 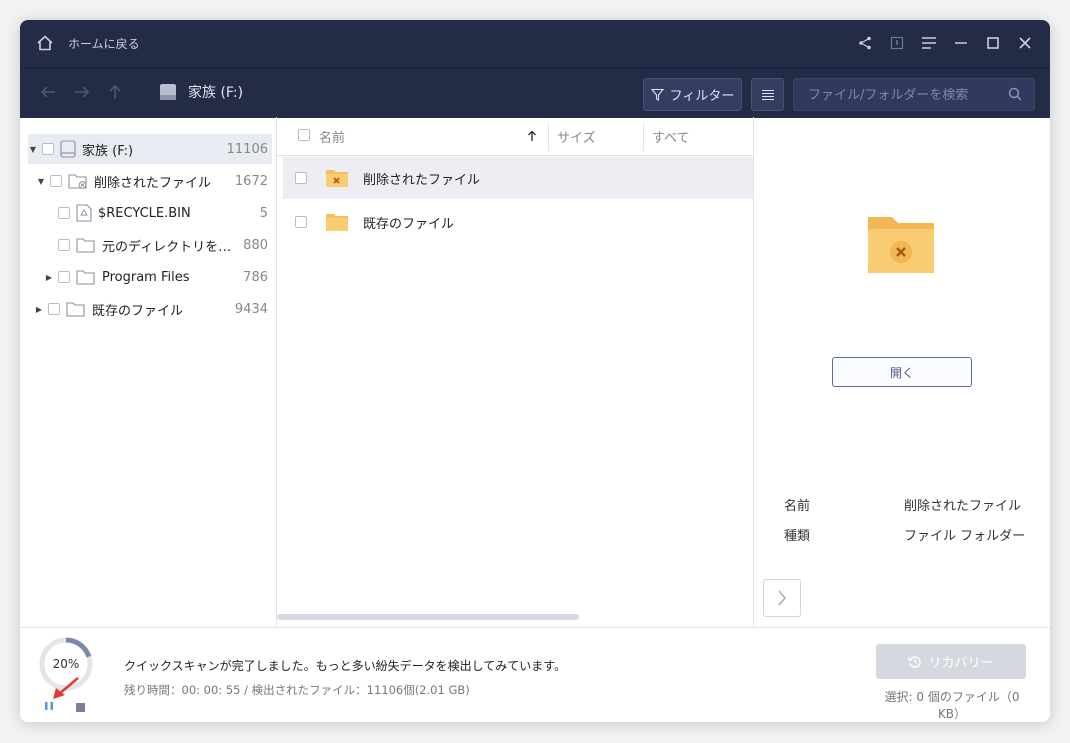 What do you see at coordinates (518, 178) in the screenshot?
I see `list-row: 削除されたファイル` at bounding box center [518, 178].